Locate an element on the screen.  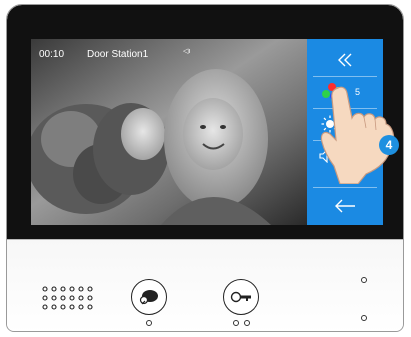
step-badge: 4 is located at coordinates (389, 145).